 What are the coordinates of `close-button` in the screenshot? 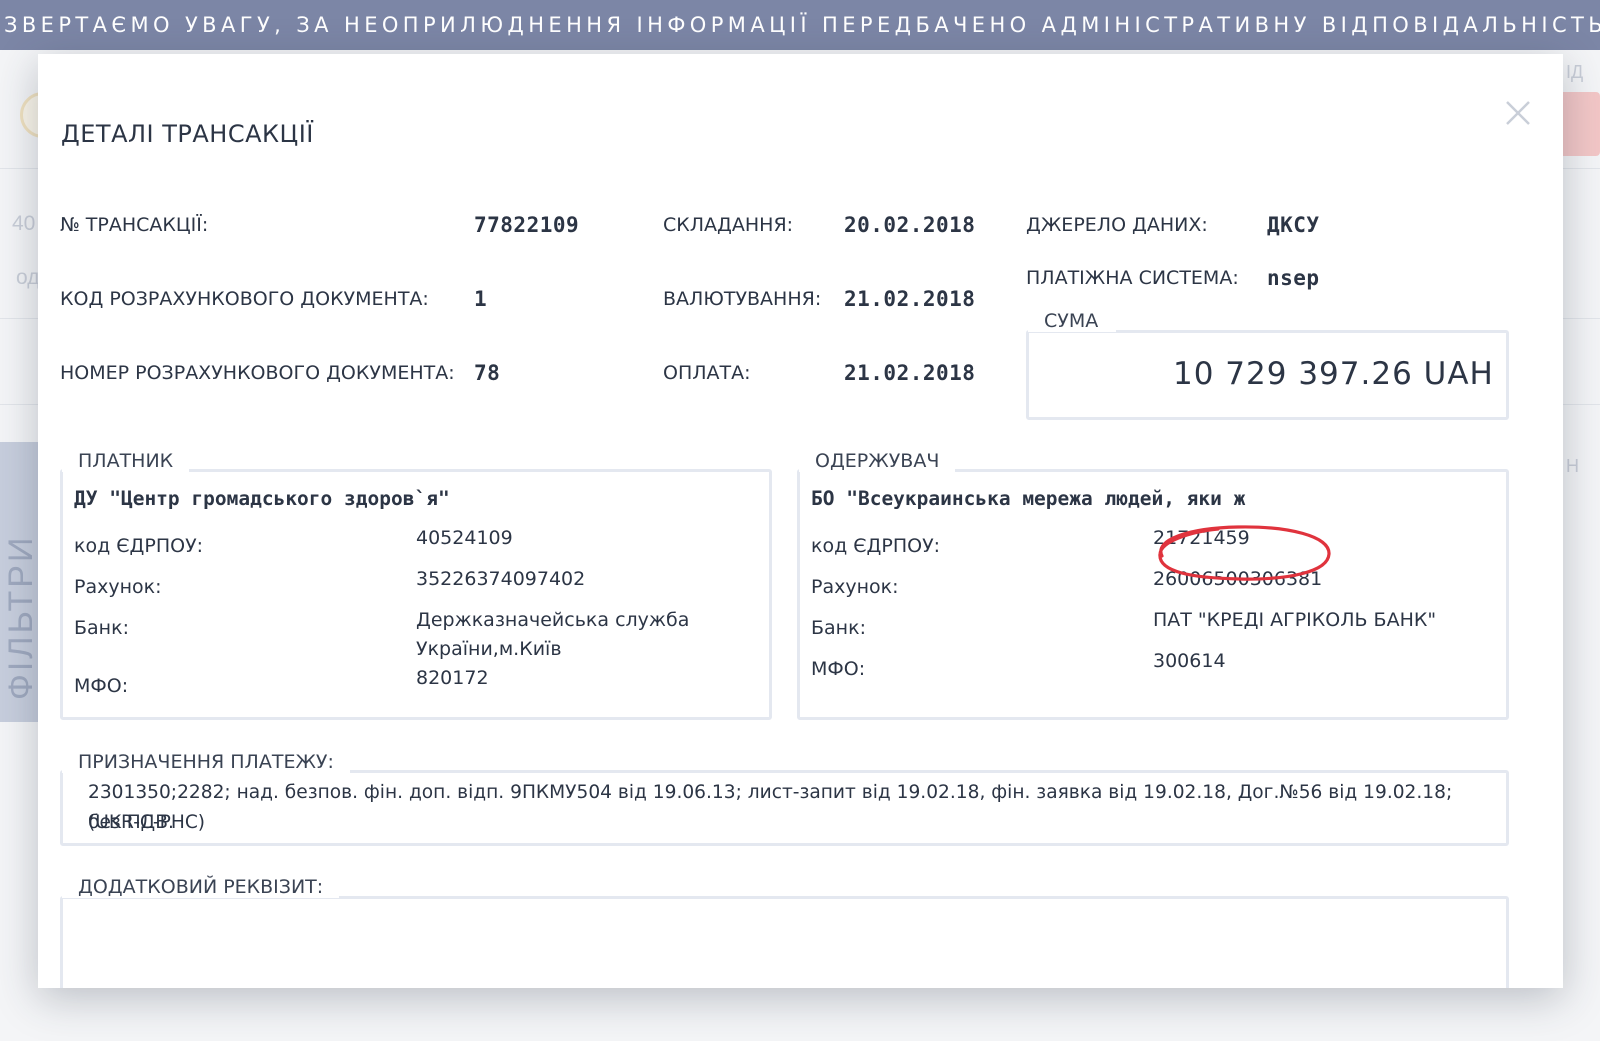 It's located at (1518, 113).